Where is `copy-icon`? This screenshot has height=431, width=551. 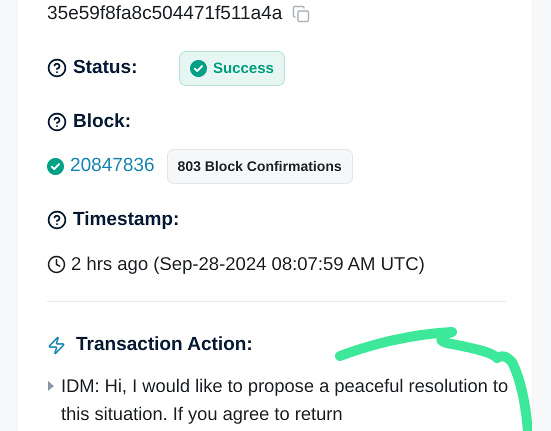 copy-icon is located at coordinates (301, 14).